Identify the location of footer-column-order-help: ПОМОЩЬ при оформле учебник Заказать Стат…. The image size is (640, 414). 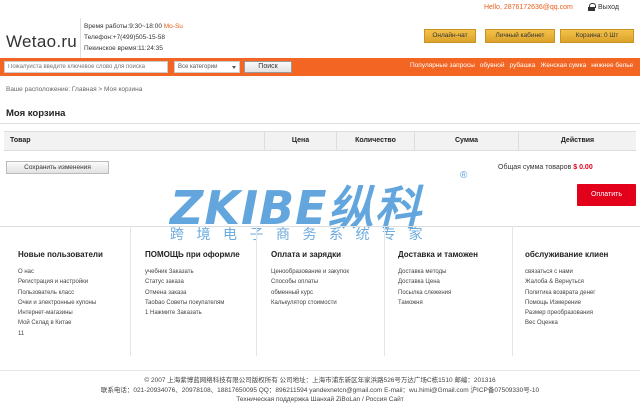
(193, 291).